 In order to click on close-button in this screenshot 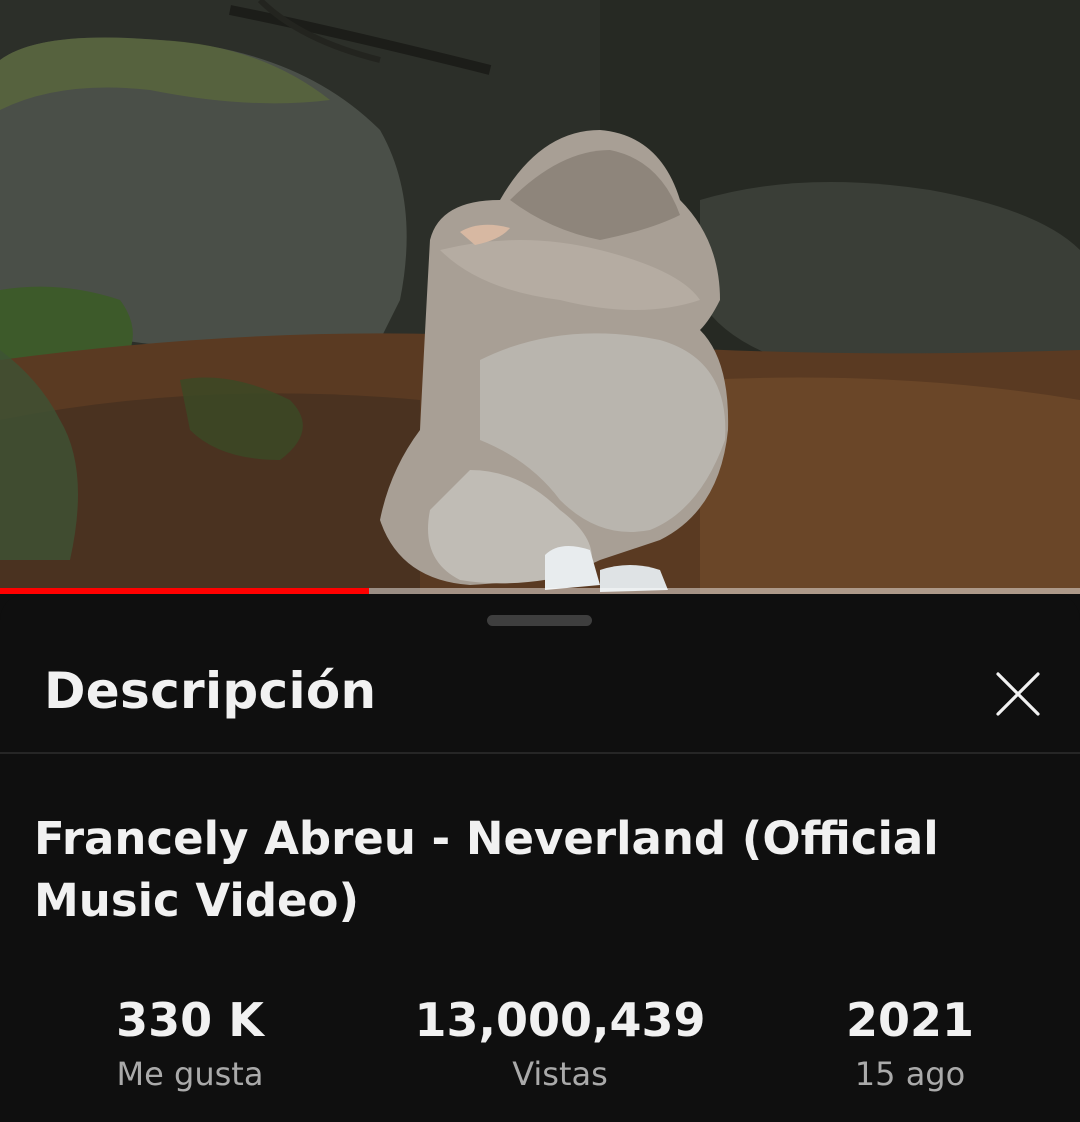, I will do `click(1018, 694)`.